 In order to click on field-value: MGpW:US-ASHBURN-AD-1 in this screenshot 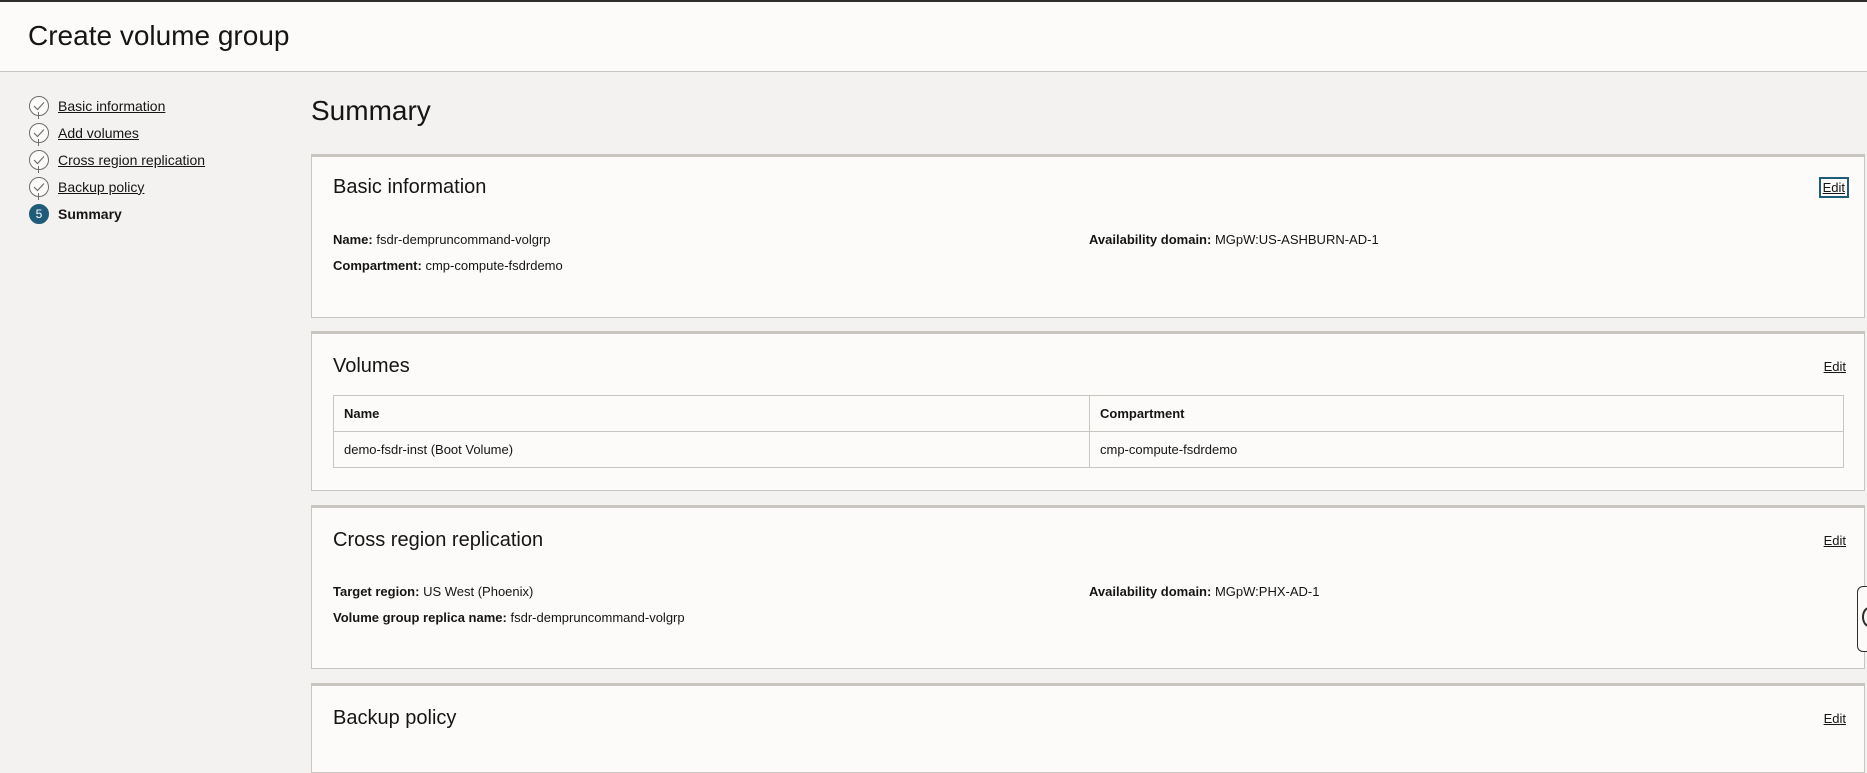, I will do `click(1296, 239)`.